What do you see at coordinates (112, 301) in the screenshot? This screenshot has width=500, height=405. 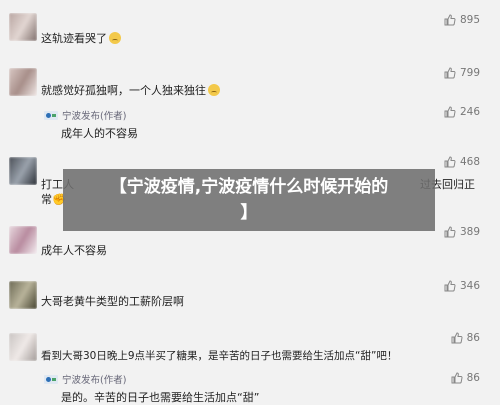 I see `comment-text: 大哥老黄牛类型的工薪阶层啊` at bounding box center [112, 301].